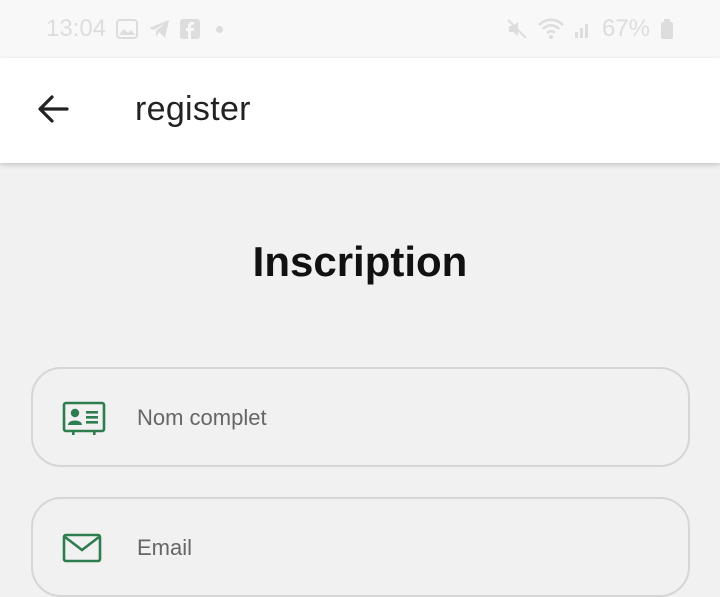  What do you see at coordinates (517, 29) in the screenshot?
I see `mute-icon` at bounding box center [517, 29].